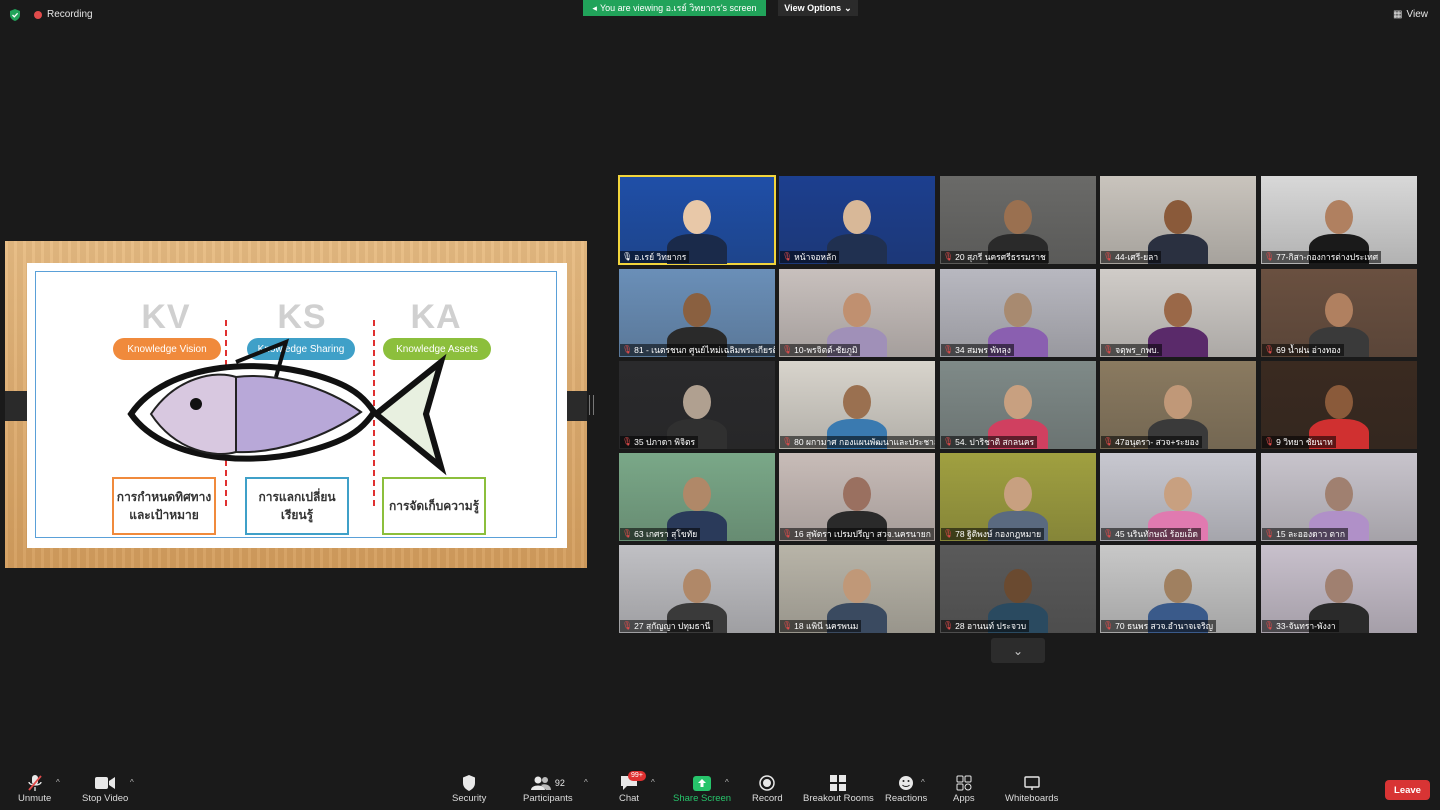 This screenshot has height=810, width=1440. I want to click on stop-video-label: Stop Video, so click(105, 798).